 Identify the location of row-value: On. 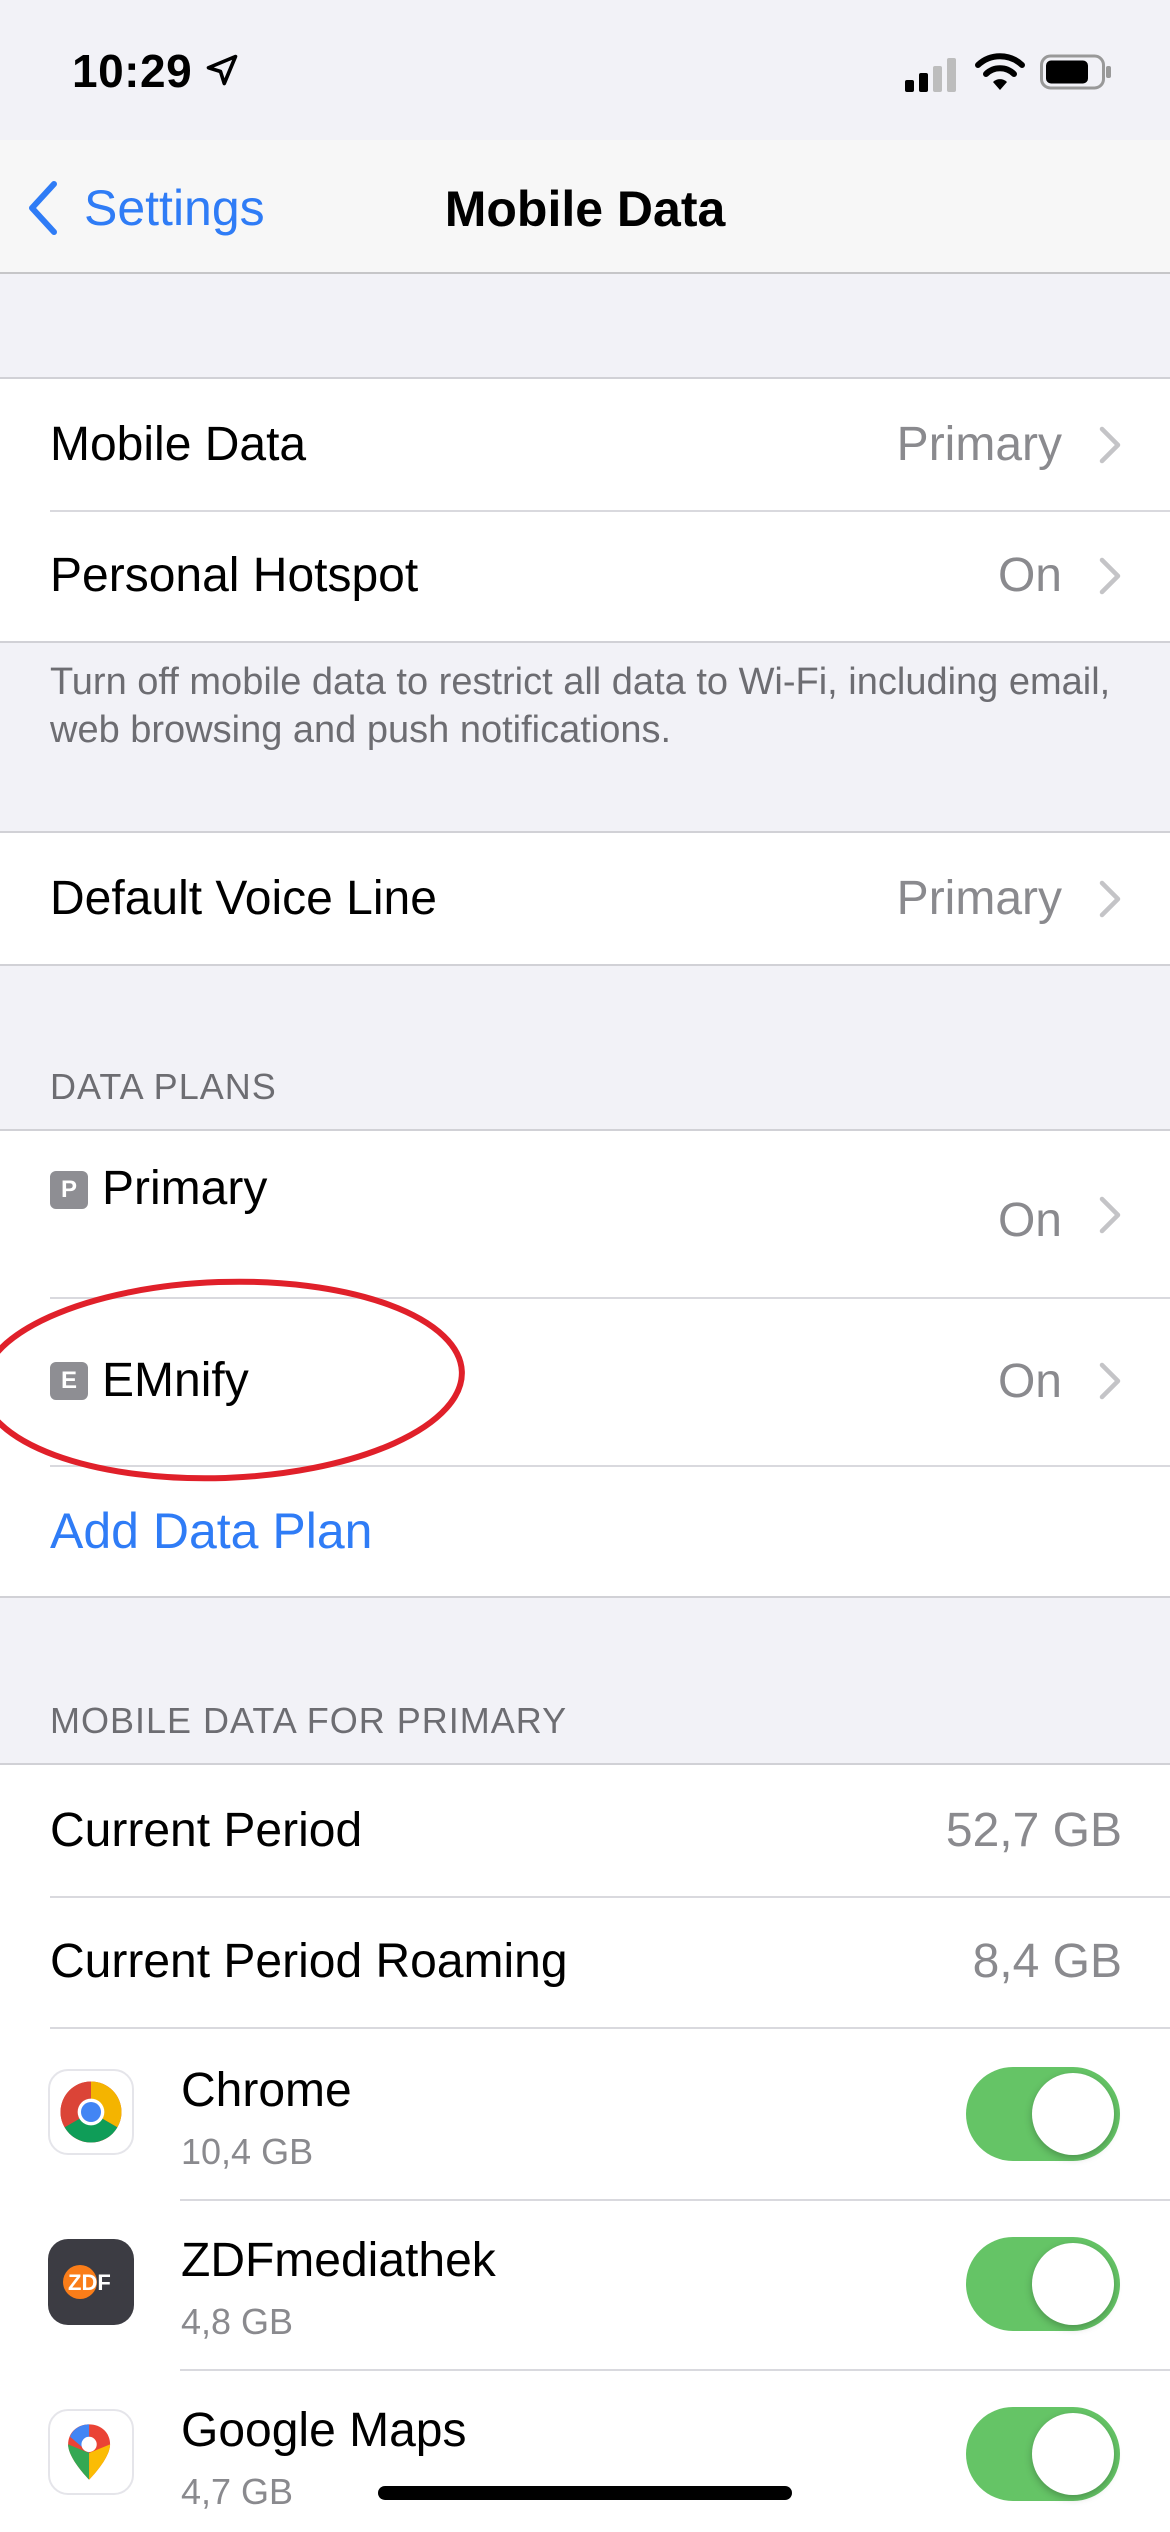
(1029, 575).